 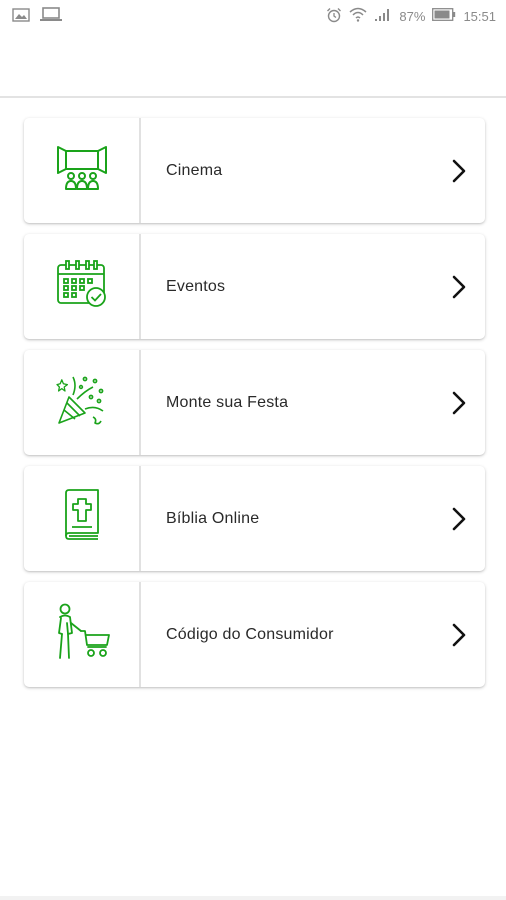 I want to click on cinema-icon, so click(x=82, y=170).